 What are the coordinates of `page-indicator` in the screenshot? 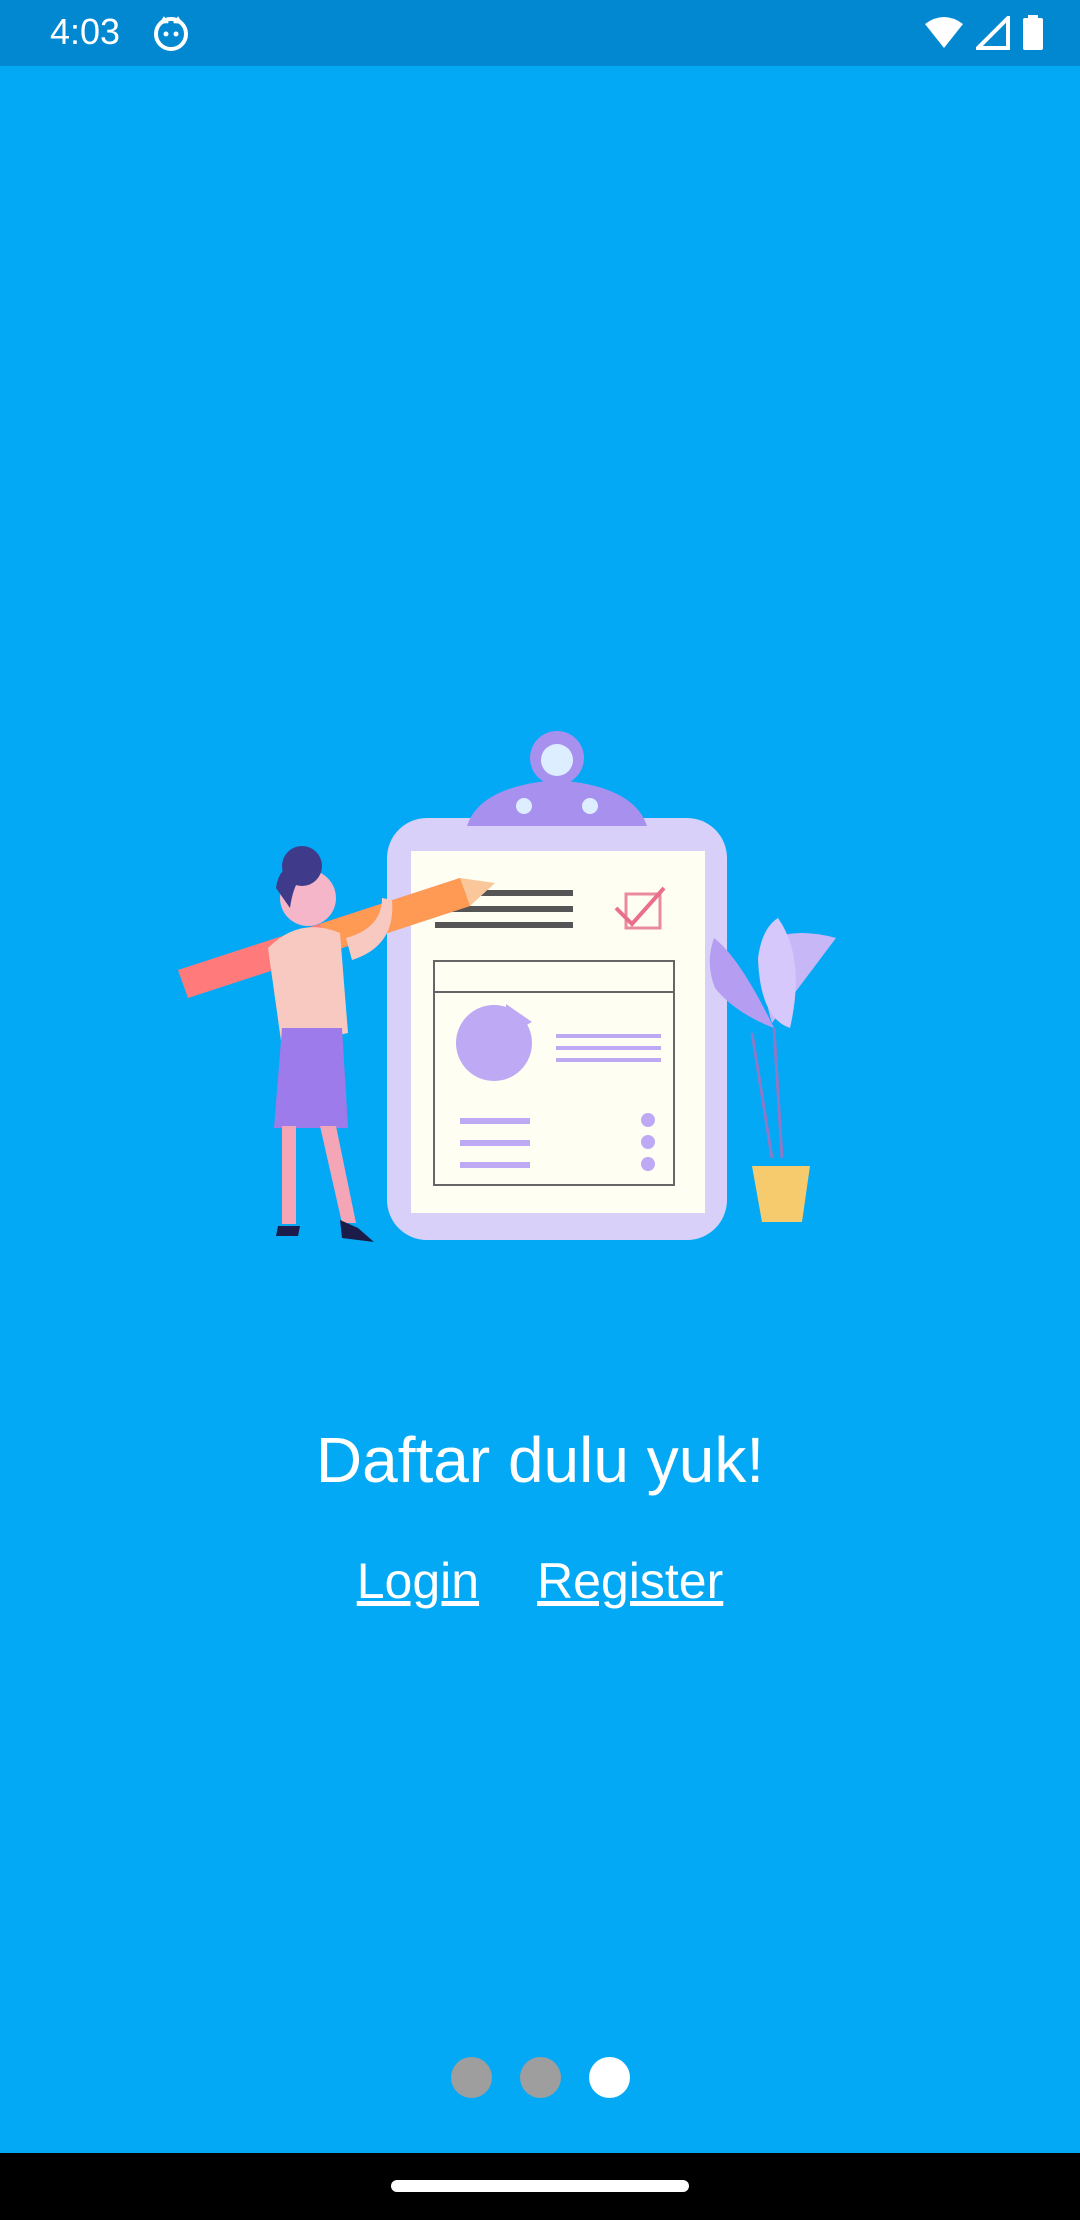 It's located at (540, 2077).